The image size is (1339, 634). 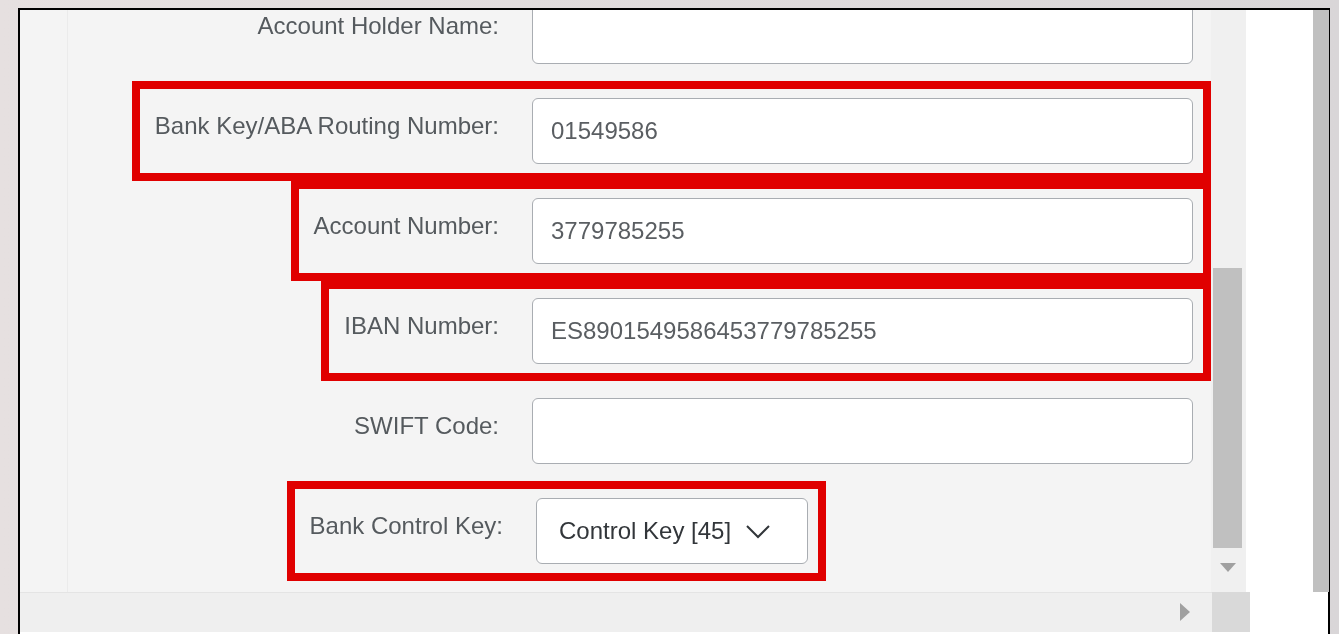 What do you see at coordinates (406, 525) in the screenshot?
I see `field-label: Bank Control Key:` at bounding box center [406, 525].